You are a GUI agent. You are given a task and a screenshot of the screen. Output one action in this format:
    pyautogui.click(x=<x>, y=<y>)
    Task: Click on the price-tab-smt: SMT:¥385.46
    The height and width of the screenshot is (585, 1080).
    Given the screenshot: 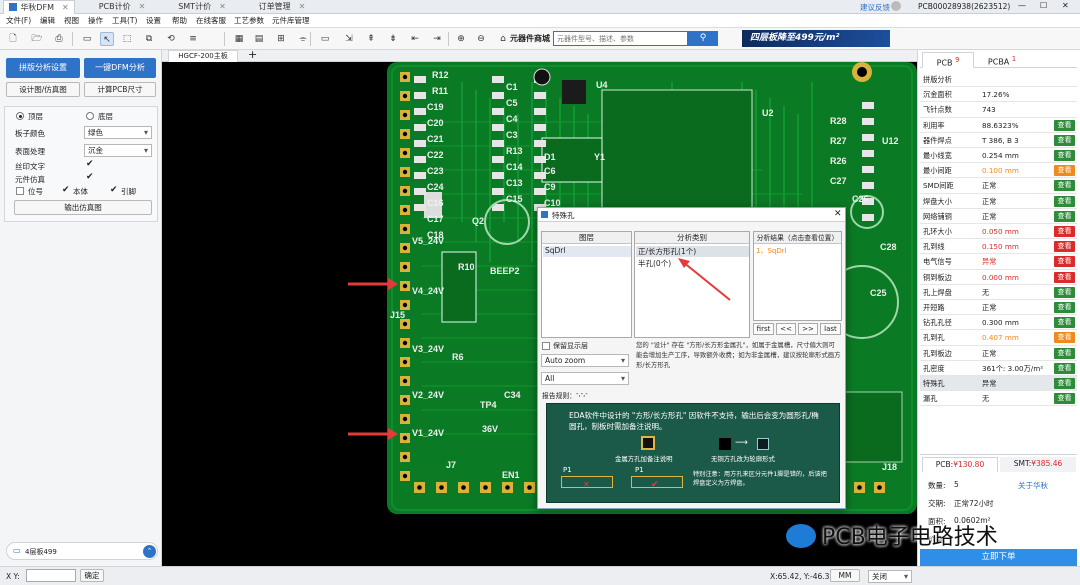 What is the action you would take?
    pyautogui.click(x=1038, y=464)
    